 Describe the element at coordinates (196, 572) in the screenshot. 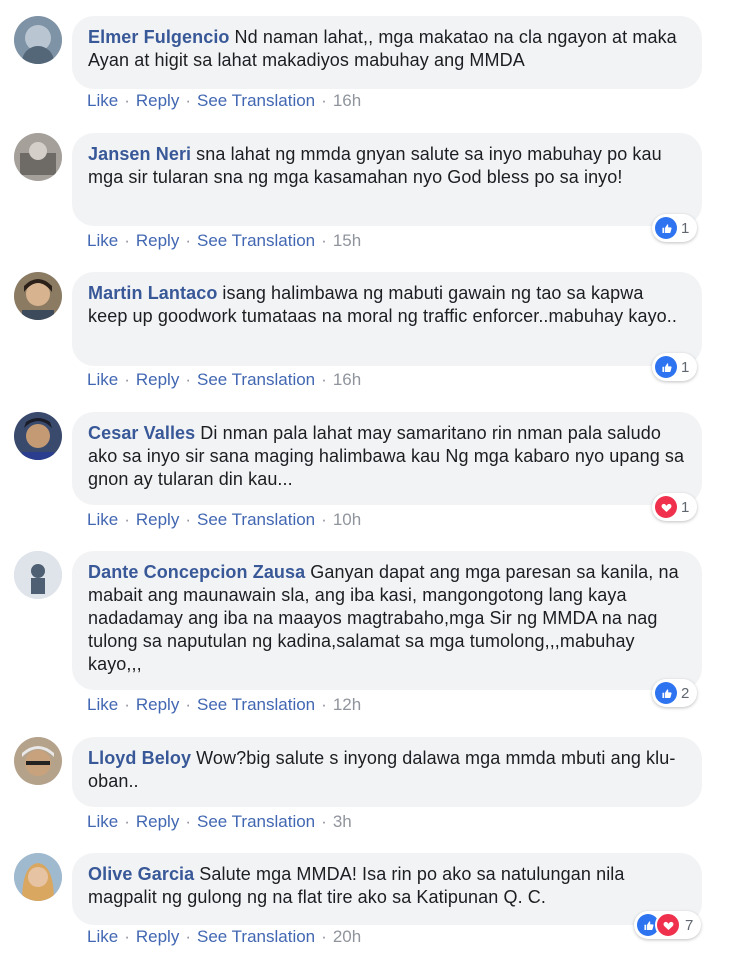

I see `comment-author: Dante Concepcion Zausa` at that location.